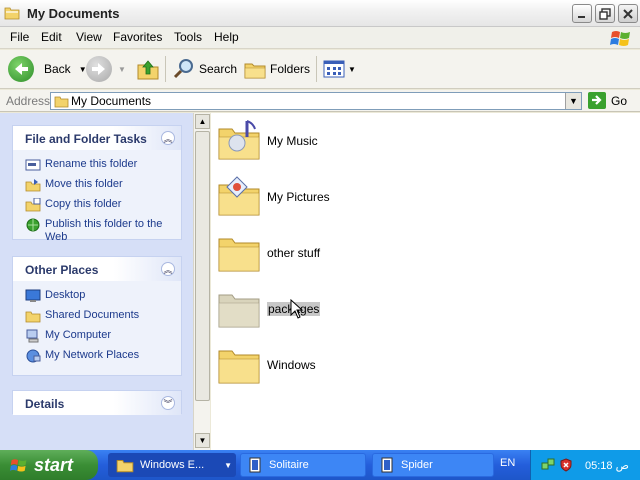  Describe the element at coordinates (89, 37) in the screenshot. I see `menu-view: View` at that location.